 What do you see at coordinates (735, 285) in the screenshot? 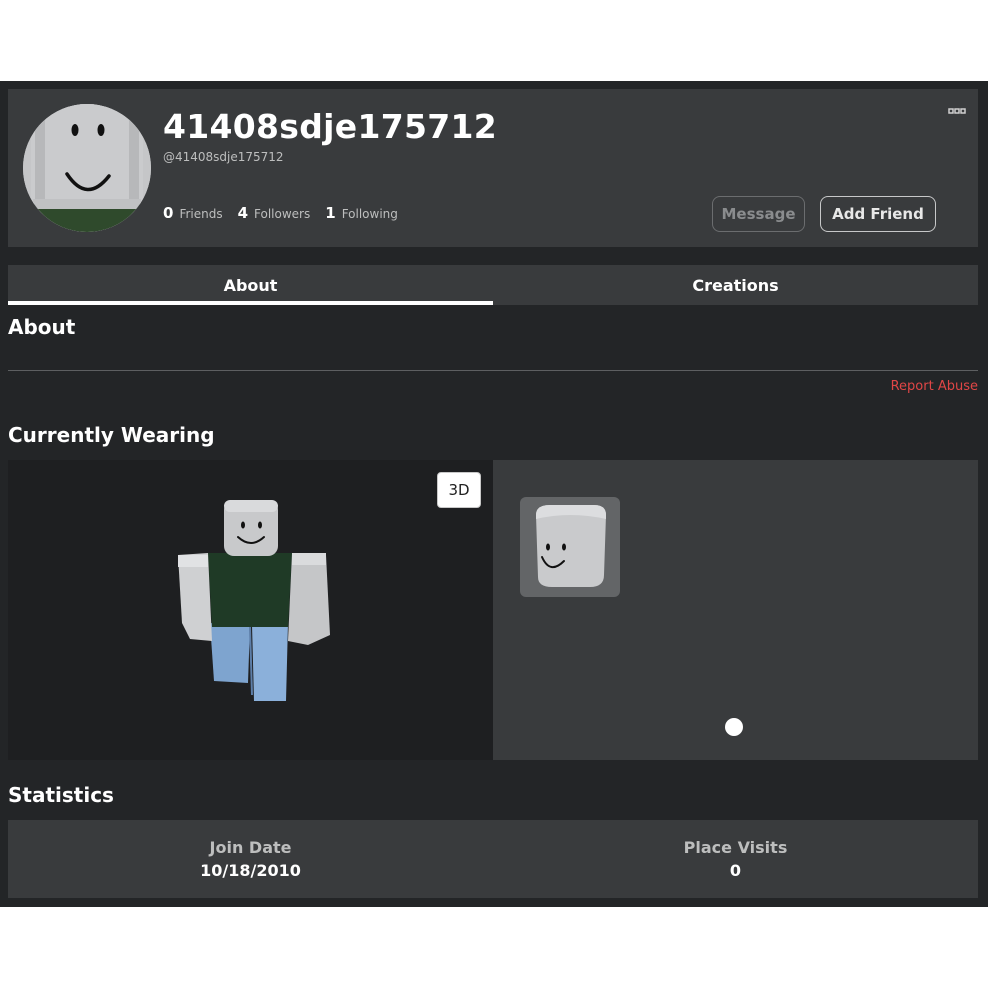
I see `tab-creations: Creations` at bounding box center [735, 285].